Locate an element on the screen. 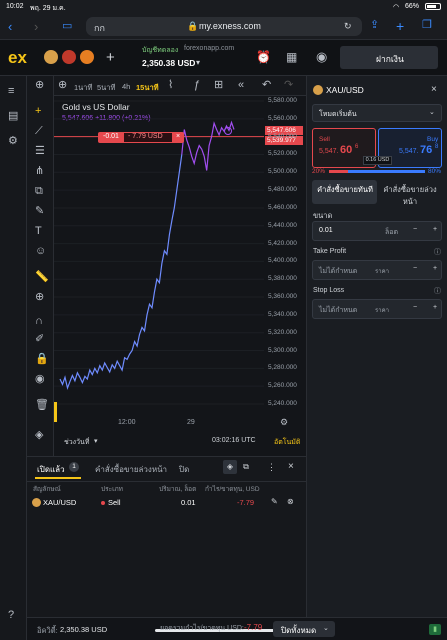 The image size is (447, 640). date-range-button: ช่วงวันที่ is located at coordinates (76, 442).